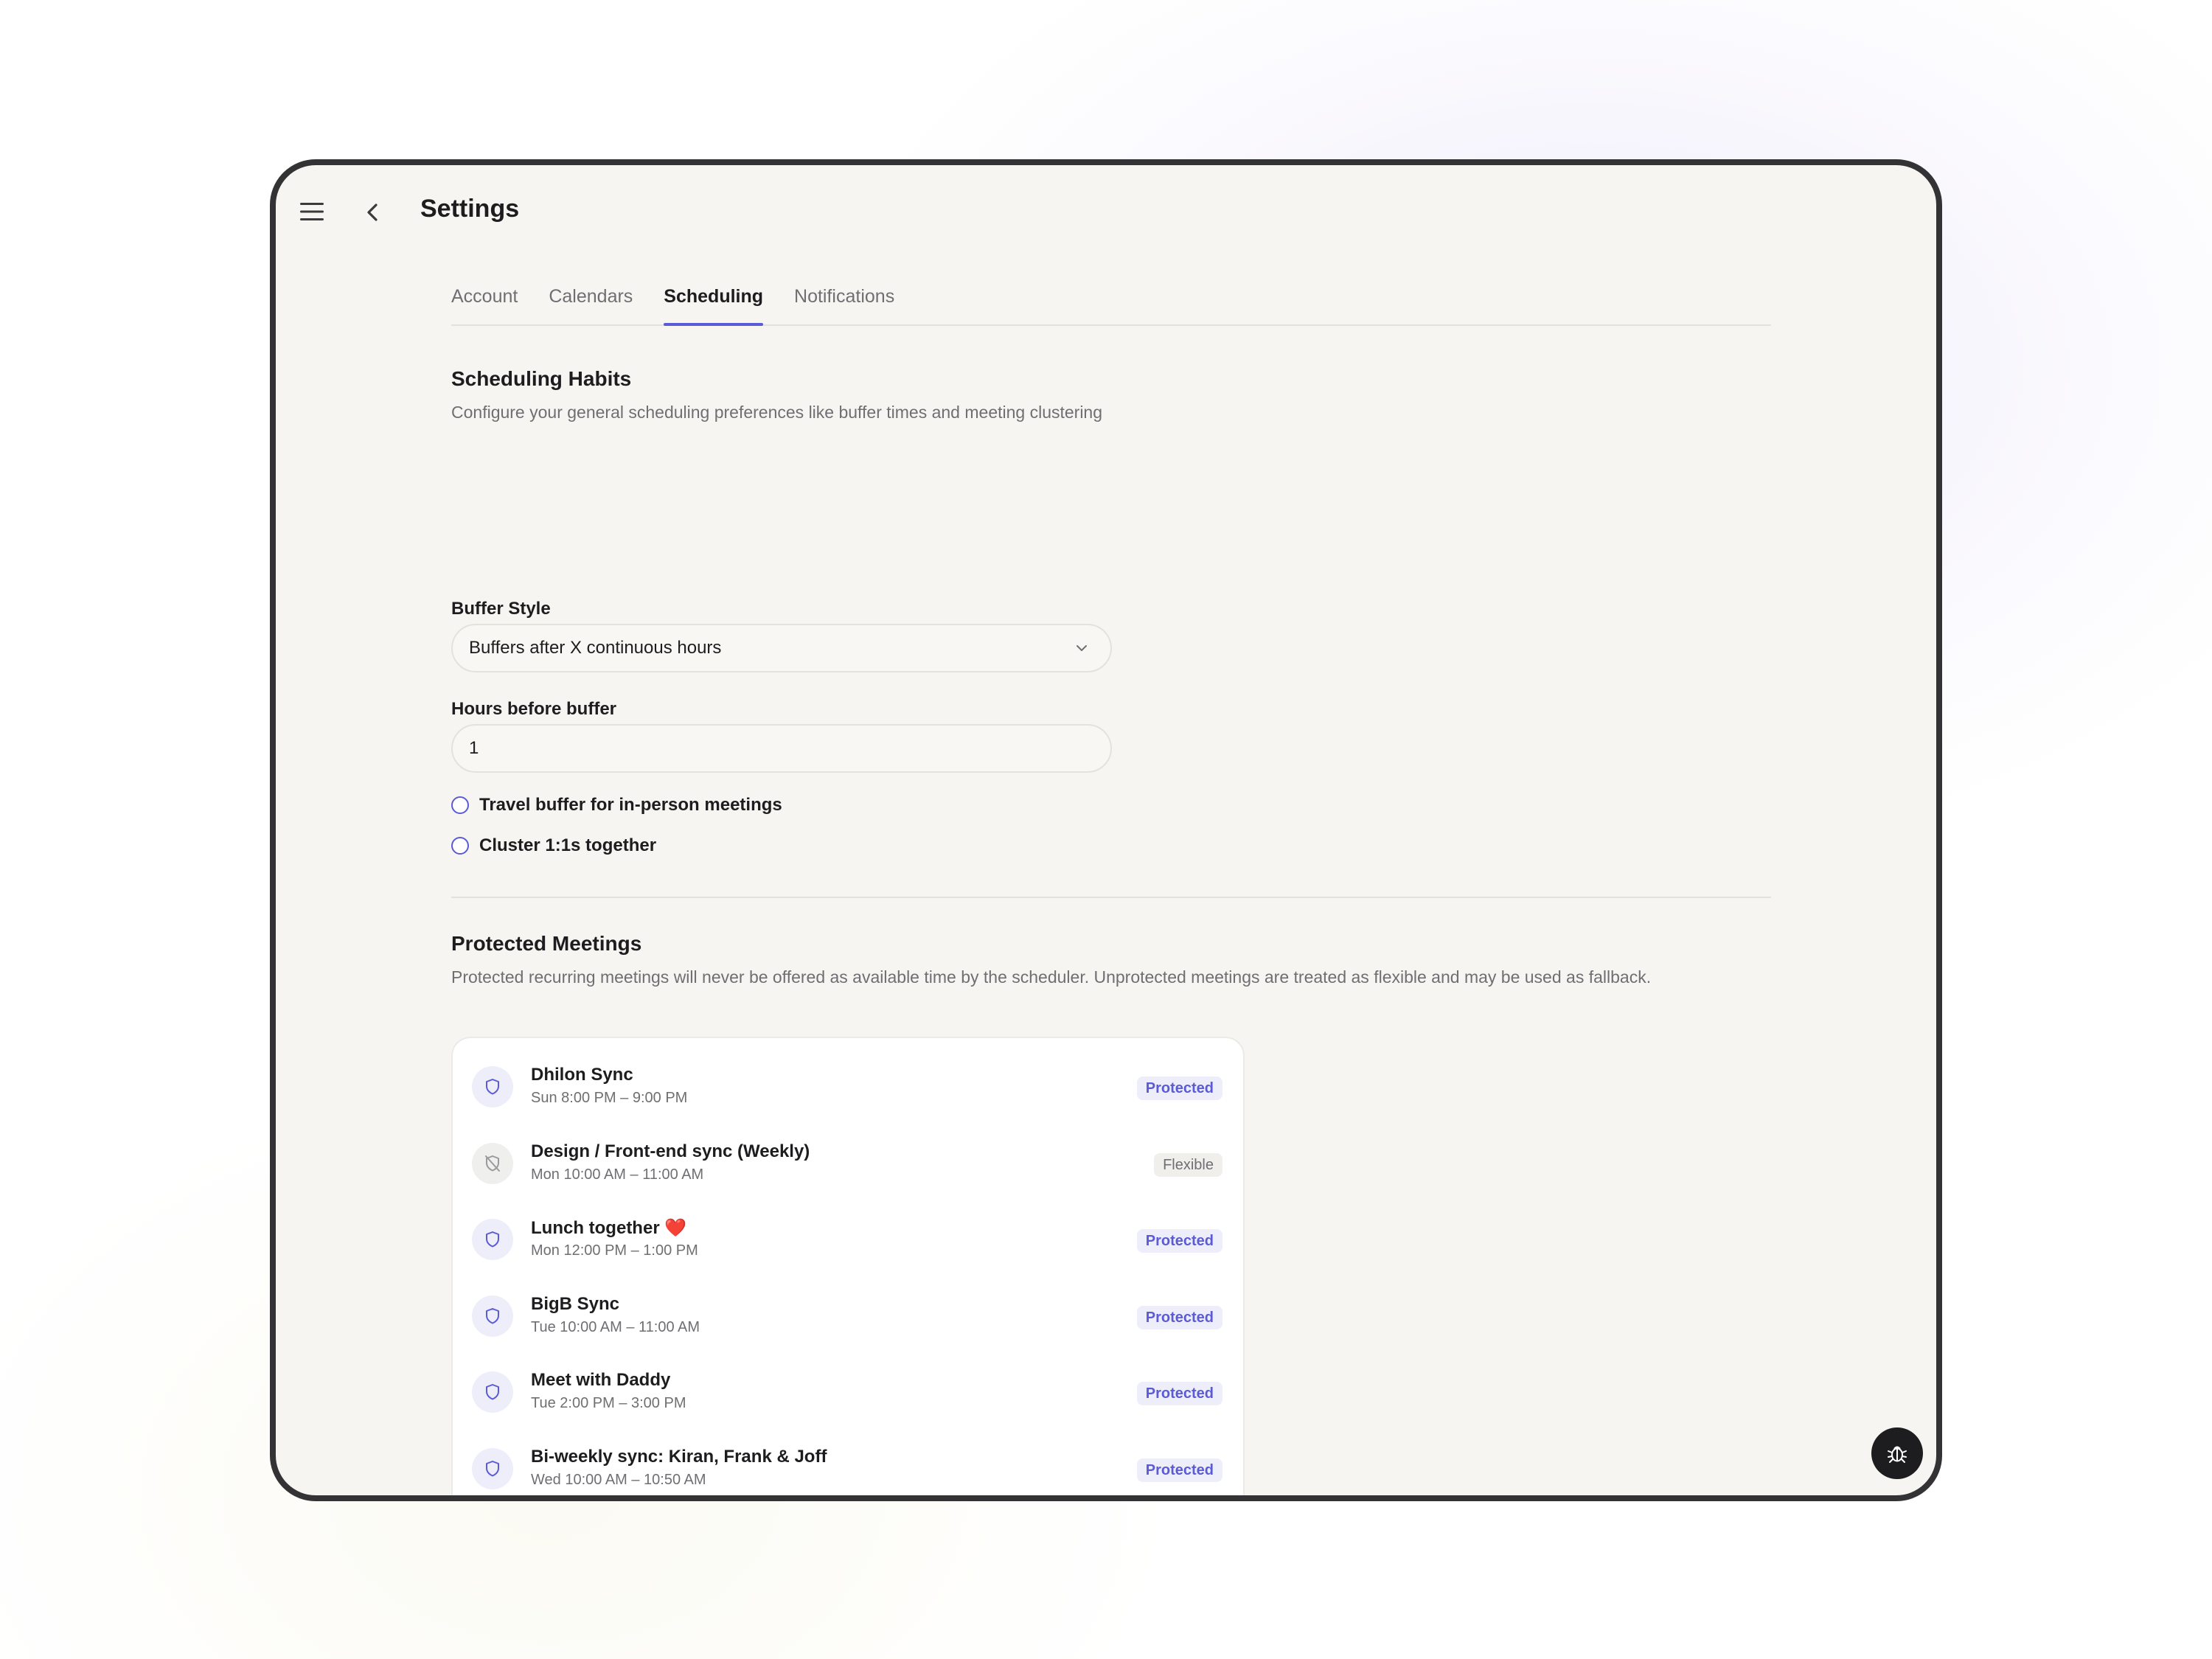 The height and width of the screenshot is (1659, 2212). I want to click on meeting-time: Mon 10:00 AM – 11:00 AM, so click(617, 1174).